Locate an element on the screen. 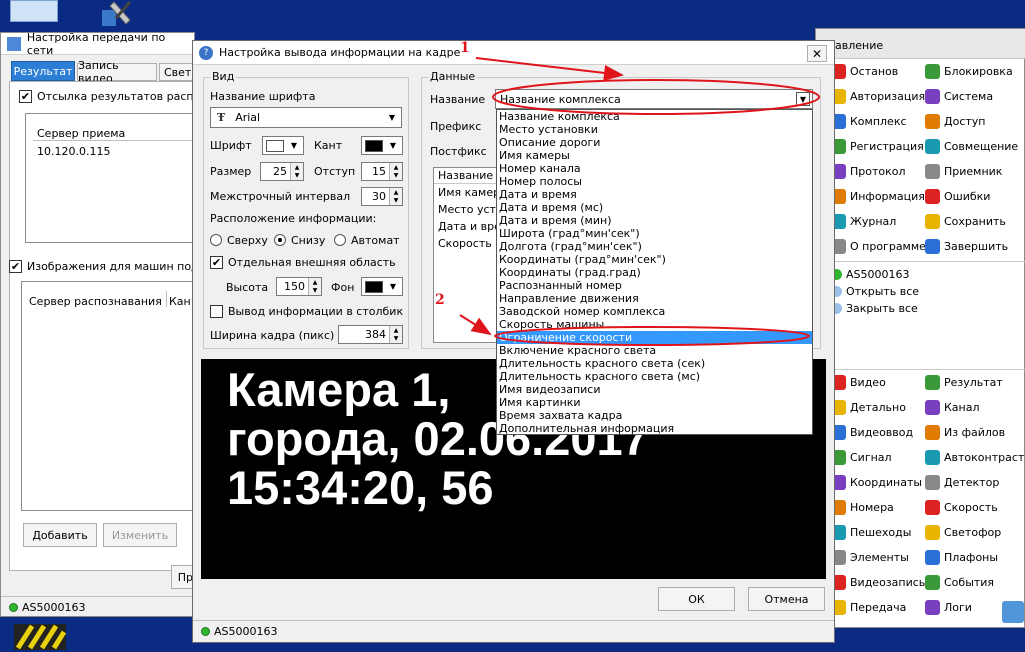  annotation-number-1: 1 is located at coordinates (465, 48).